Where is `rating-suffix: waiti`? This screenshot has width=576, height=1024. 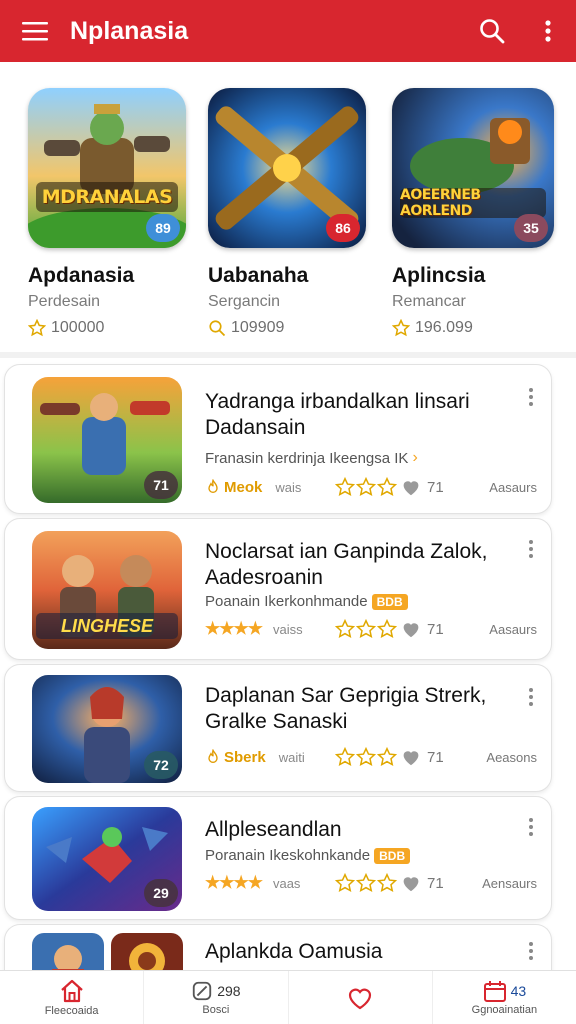
rating-suffix: waiti is located at coordinates (291, 757).